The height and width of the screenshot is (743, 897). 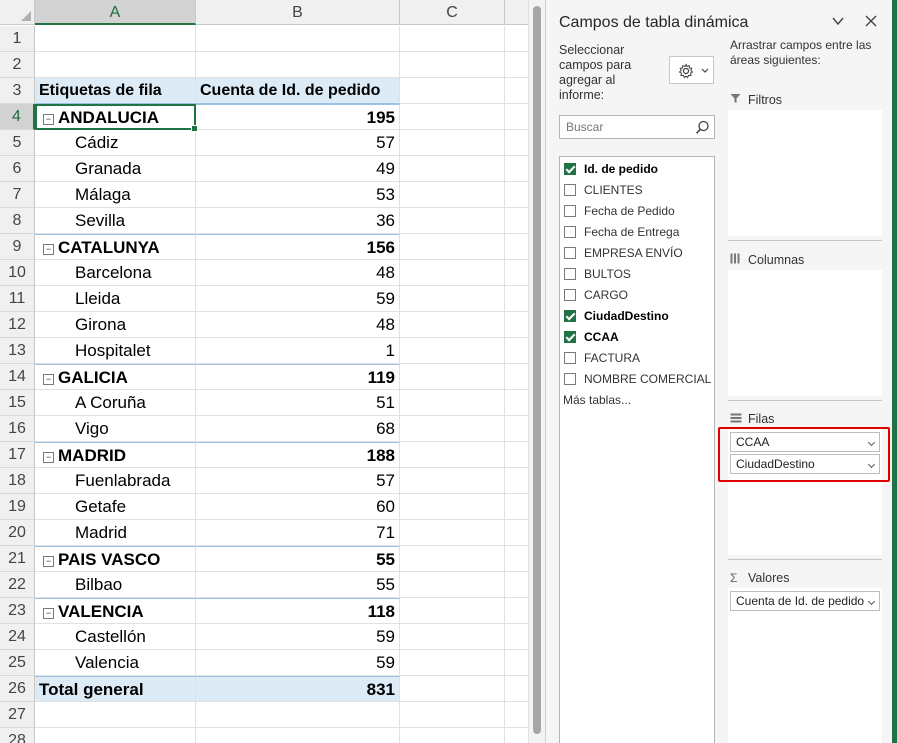 What do you see at coordinates (298, 91) in the screenshot?
I see `pivot-values-header: Cuenta de Id. de pedido` at bounding box center [298, 91].